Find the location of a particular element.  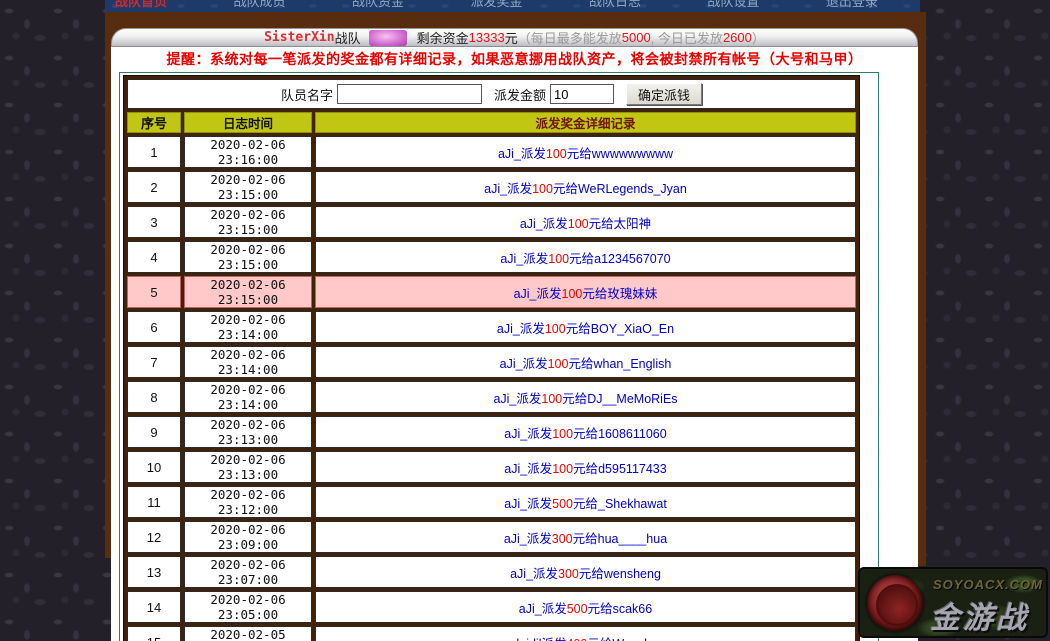

payout-recipient: WeRLegends_Jyan is located at coordinates (632, 188).